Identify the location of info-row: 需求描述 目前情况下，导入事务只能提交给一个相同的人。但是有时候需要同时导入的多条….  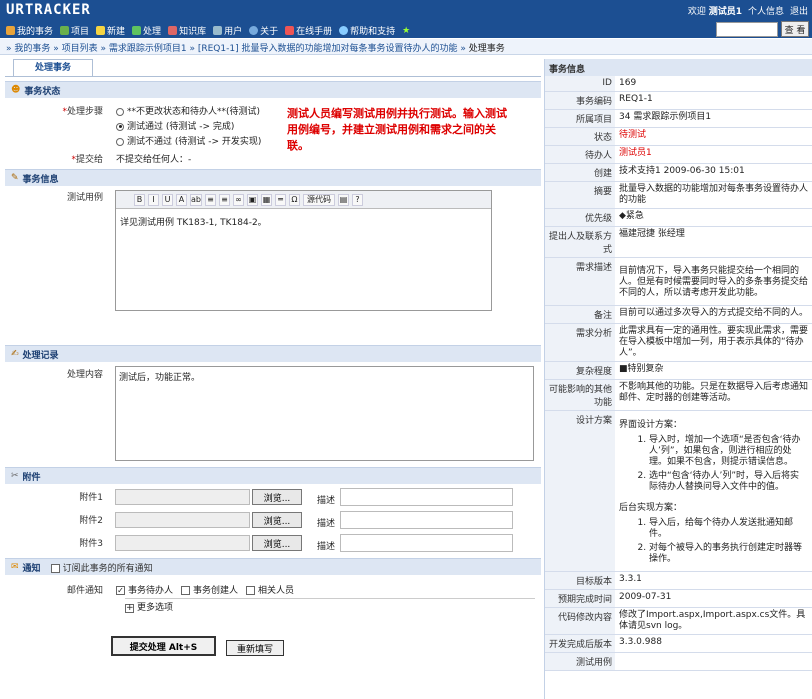
(678, 282).